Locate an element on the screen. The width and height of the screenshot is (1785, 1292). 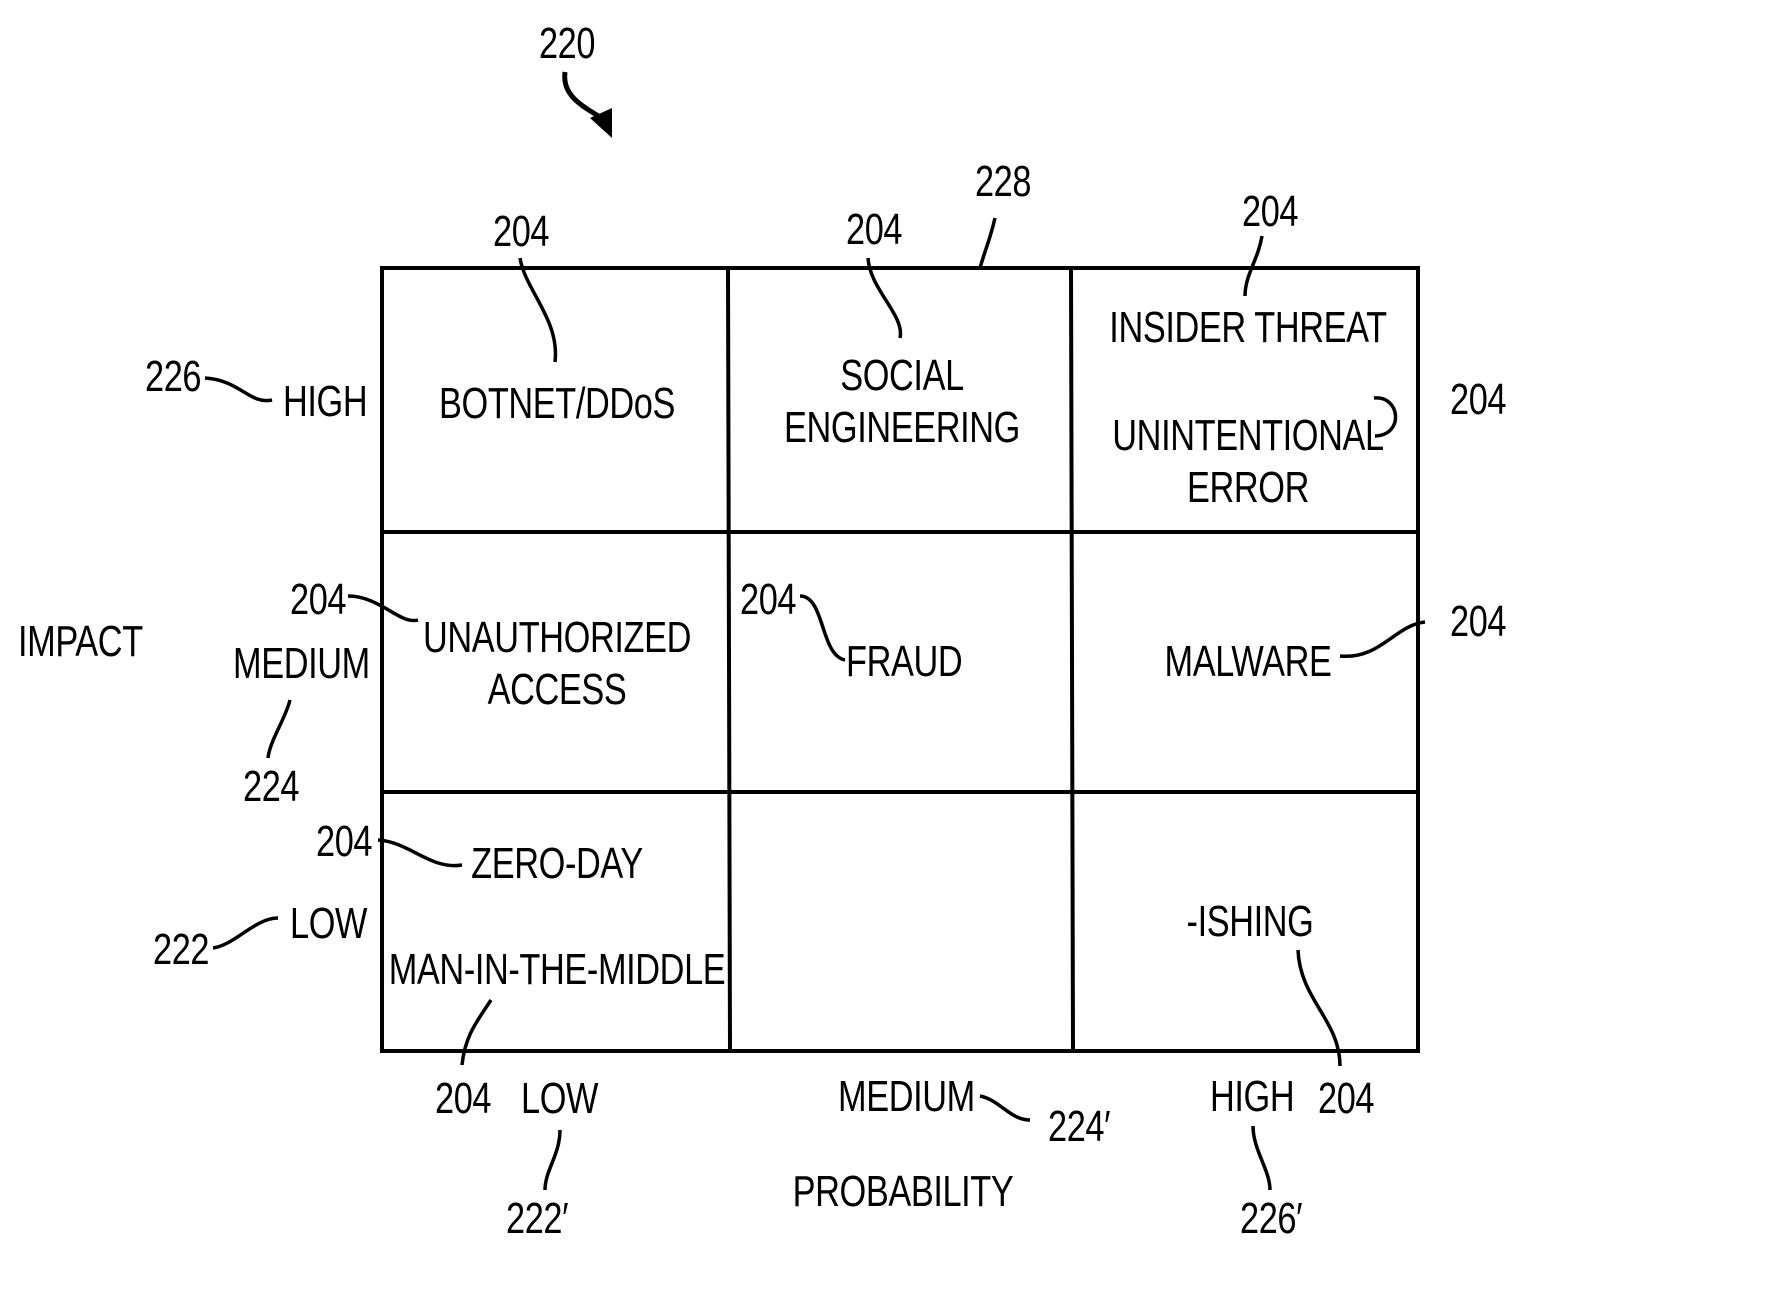
x-level-medium: MEDIUM is located at coordinates (906, 1096).